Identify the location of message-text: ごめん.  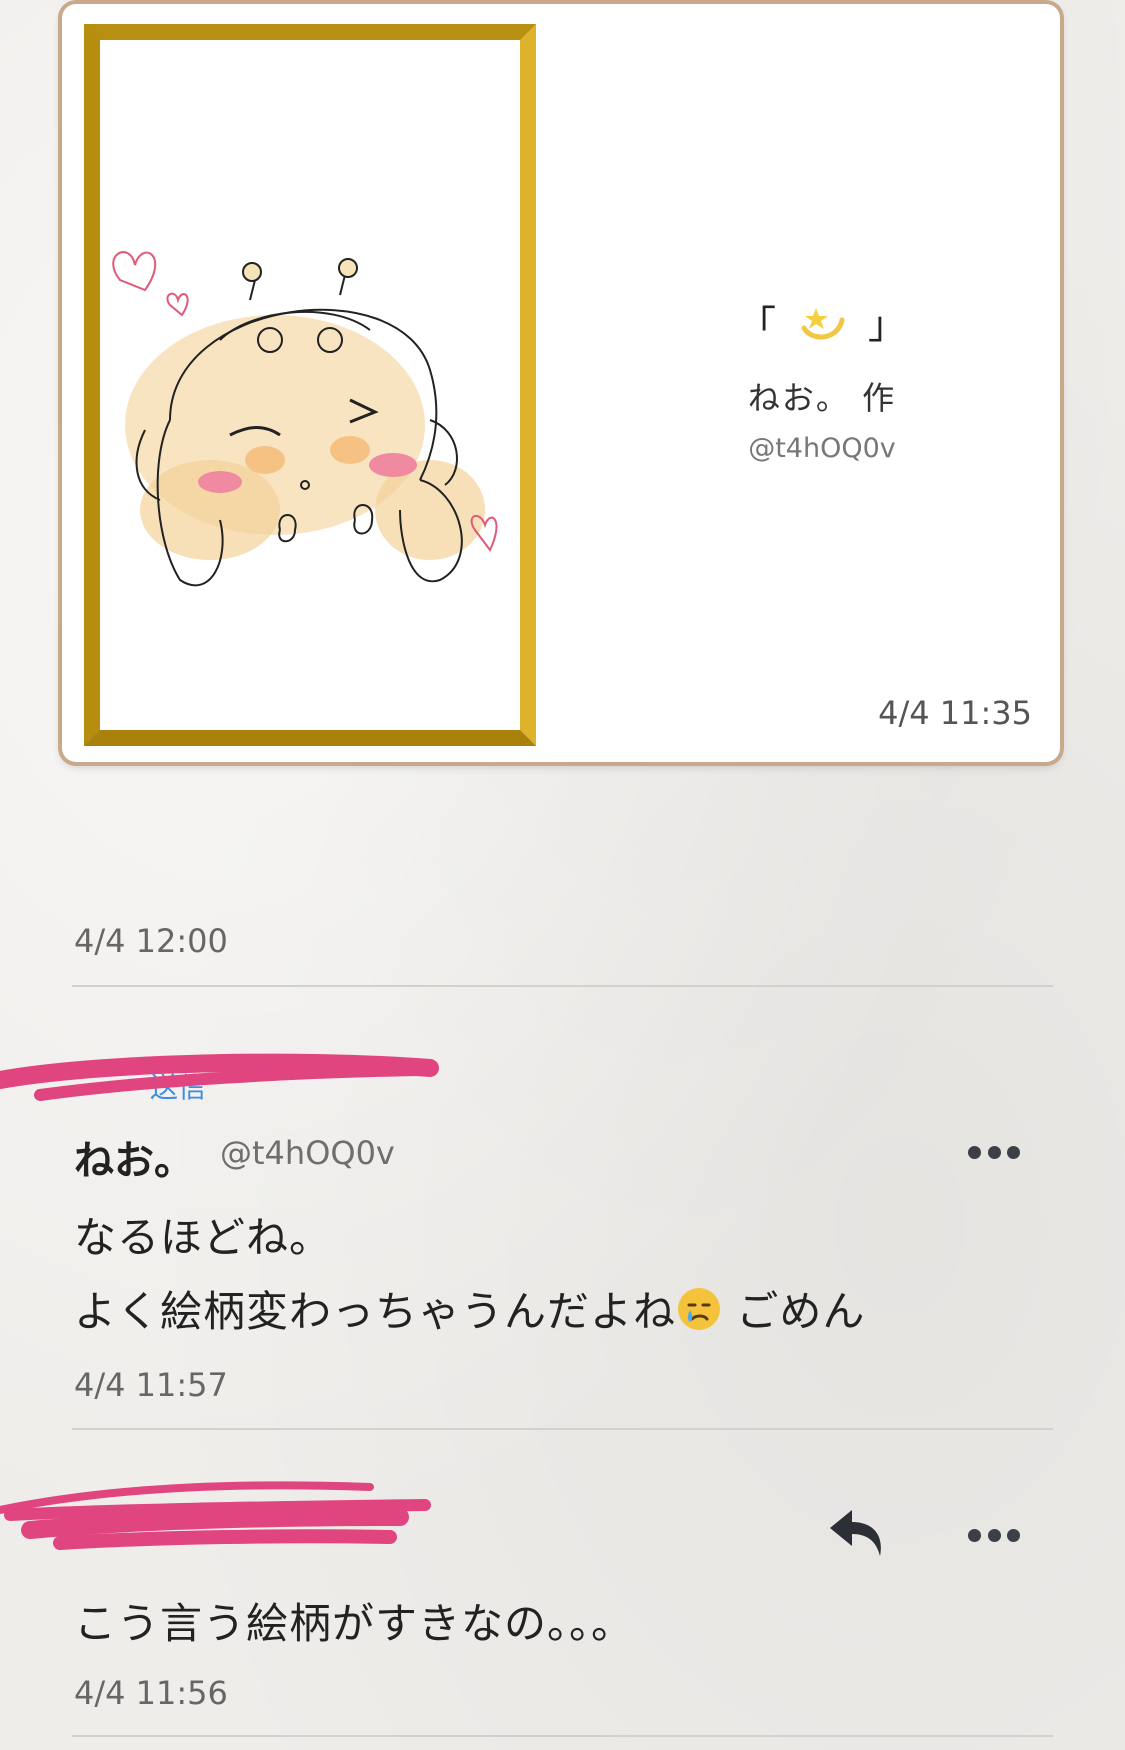
(794, 1311).